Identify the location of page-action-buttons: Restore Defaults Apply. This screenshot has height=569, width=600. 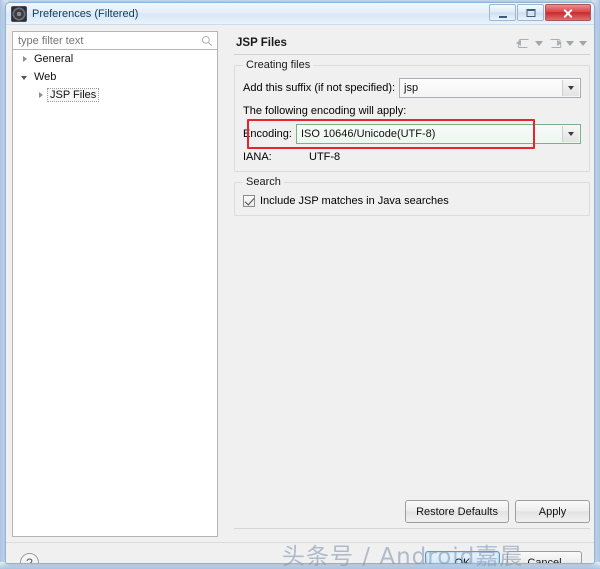
(497, 511).